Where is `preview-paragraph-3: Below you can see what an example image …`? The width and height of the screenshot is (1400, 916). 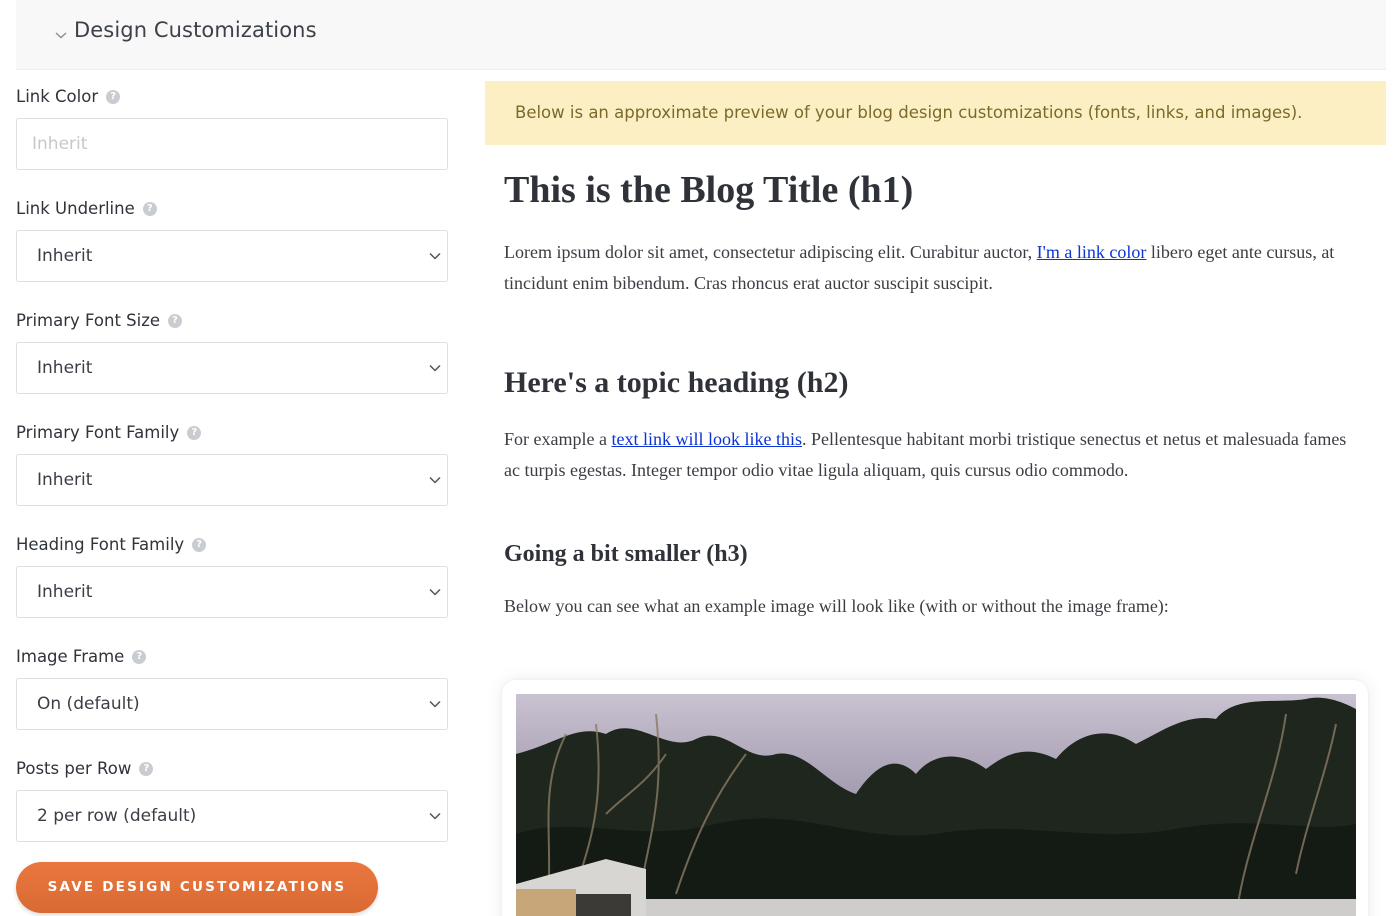
preview-paragraph-3: Below you can see what an example image … is located at coordinates (836, 606).